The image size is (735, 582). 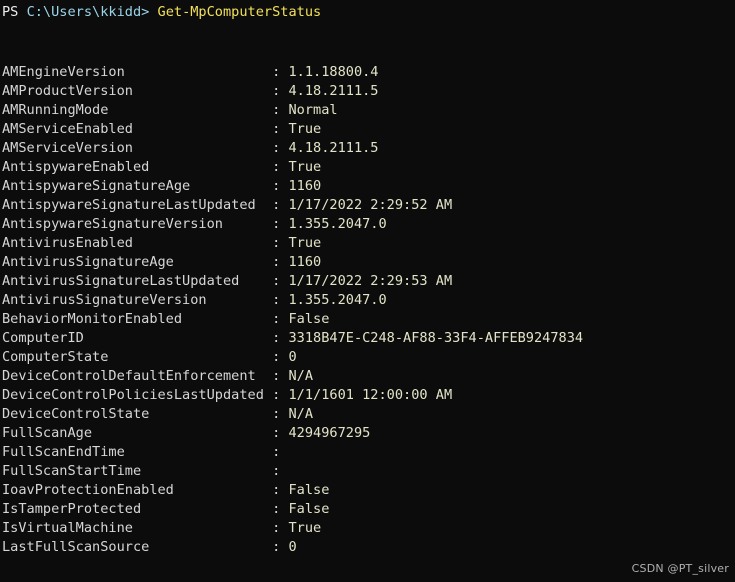 I want to click on output-row: FullScanStartTime :, so click(x=368, y=471).